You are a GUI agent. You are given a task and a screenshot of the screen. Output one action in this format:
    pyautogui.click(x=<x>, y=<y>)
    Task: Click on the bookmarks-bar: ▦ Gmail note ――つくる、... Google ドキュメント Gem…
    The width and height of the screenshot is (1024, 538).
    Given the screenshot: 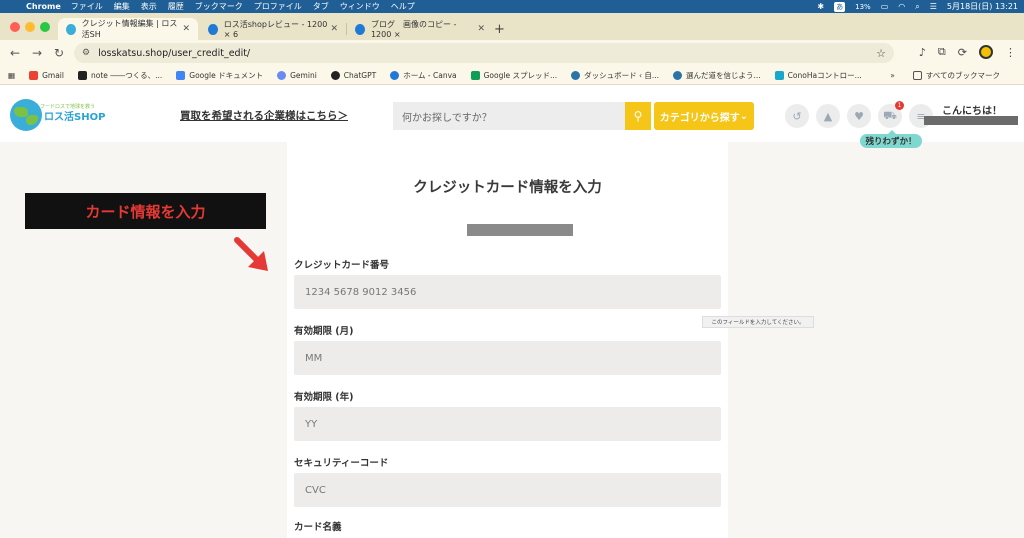 What is the action you would take?
    pyautogui.click(x=512, y=75)
    